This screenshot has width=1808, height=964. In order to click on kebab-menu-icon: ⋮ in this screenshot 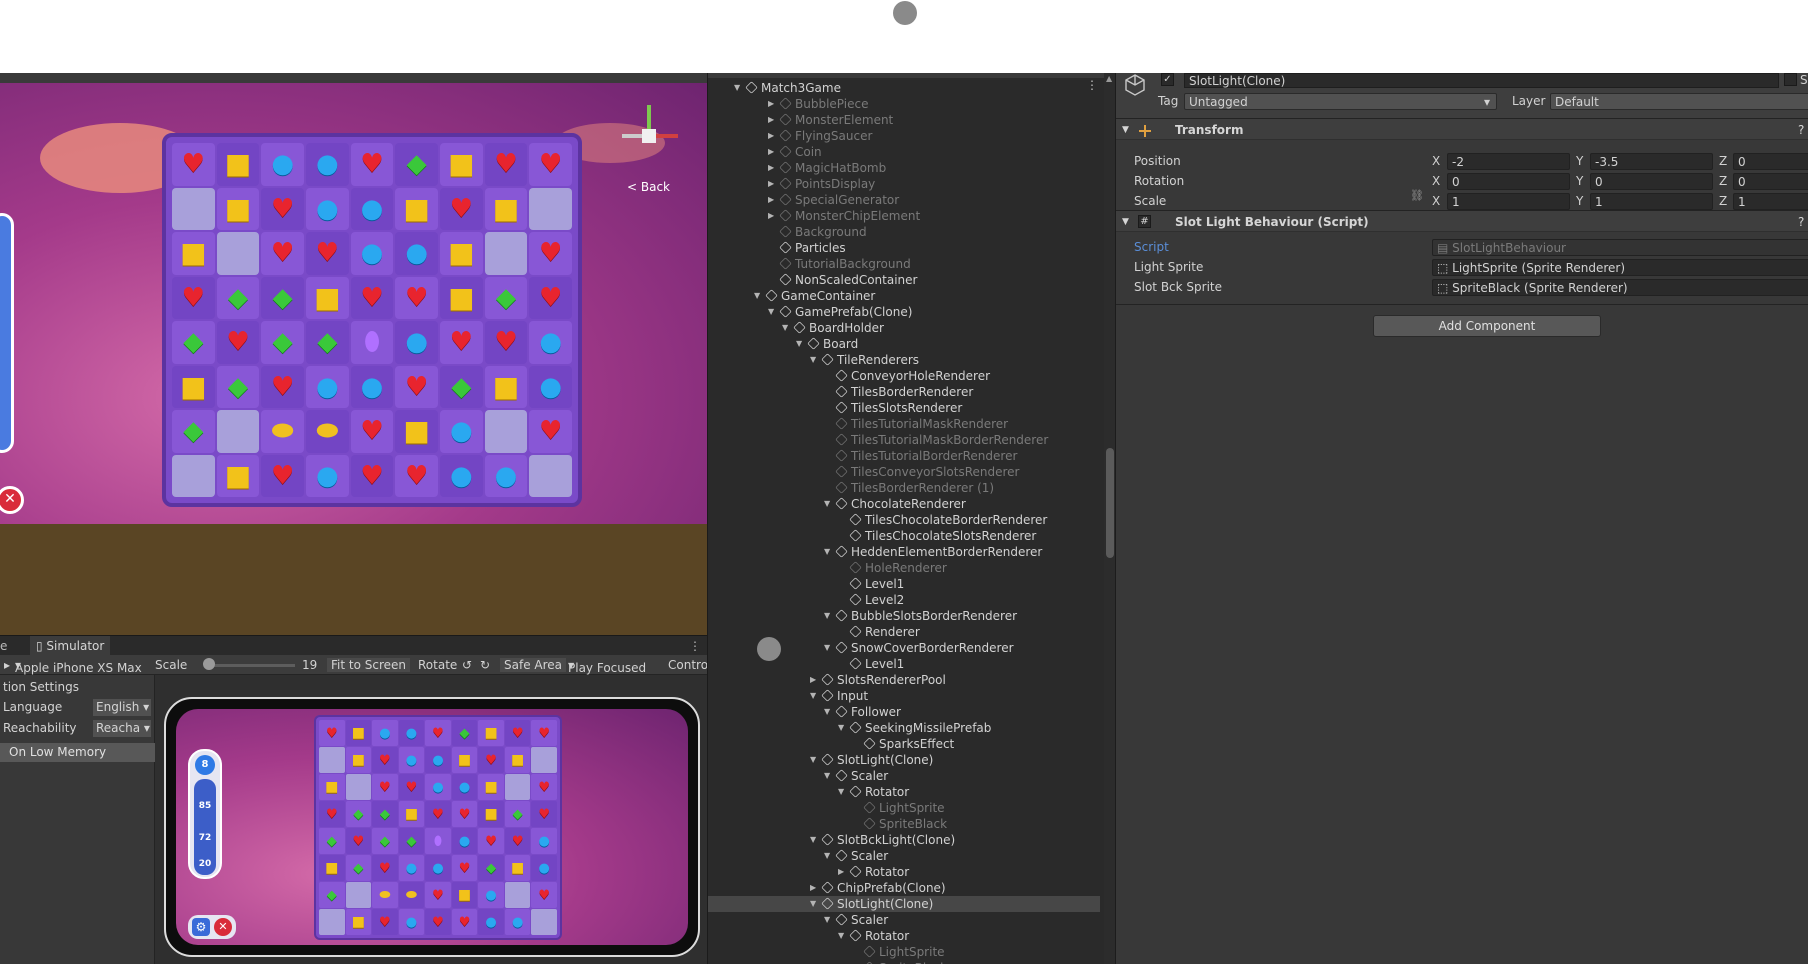, I will do `click(695, 646)`.